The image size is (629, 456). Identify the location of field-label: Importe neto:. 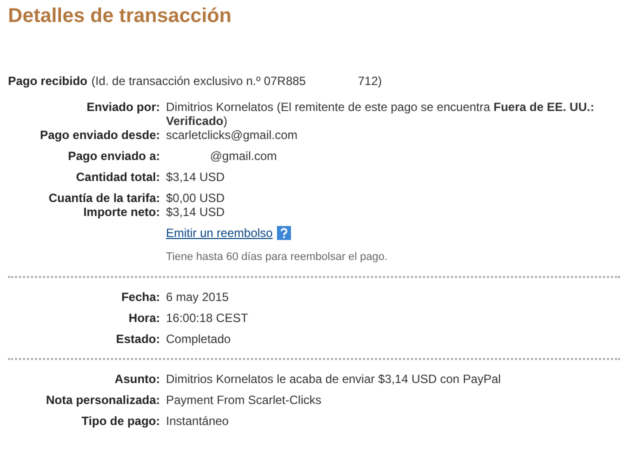
(121, 212).